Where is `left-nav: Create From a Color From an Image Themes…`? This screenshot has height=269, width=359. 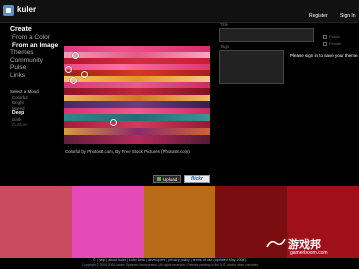
left-nav: Create From a Color From an Image Themes… is located at coordinates (37, 53).